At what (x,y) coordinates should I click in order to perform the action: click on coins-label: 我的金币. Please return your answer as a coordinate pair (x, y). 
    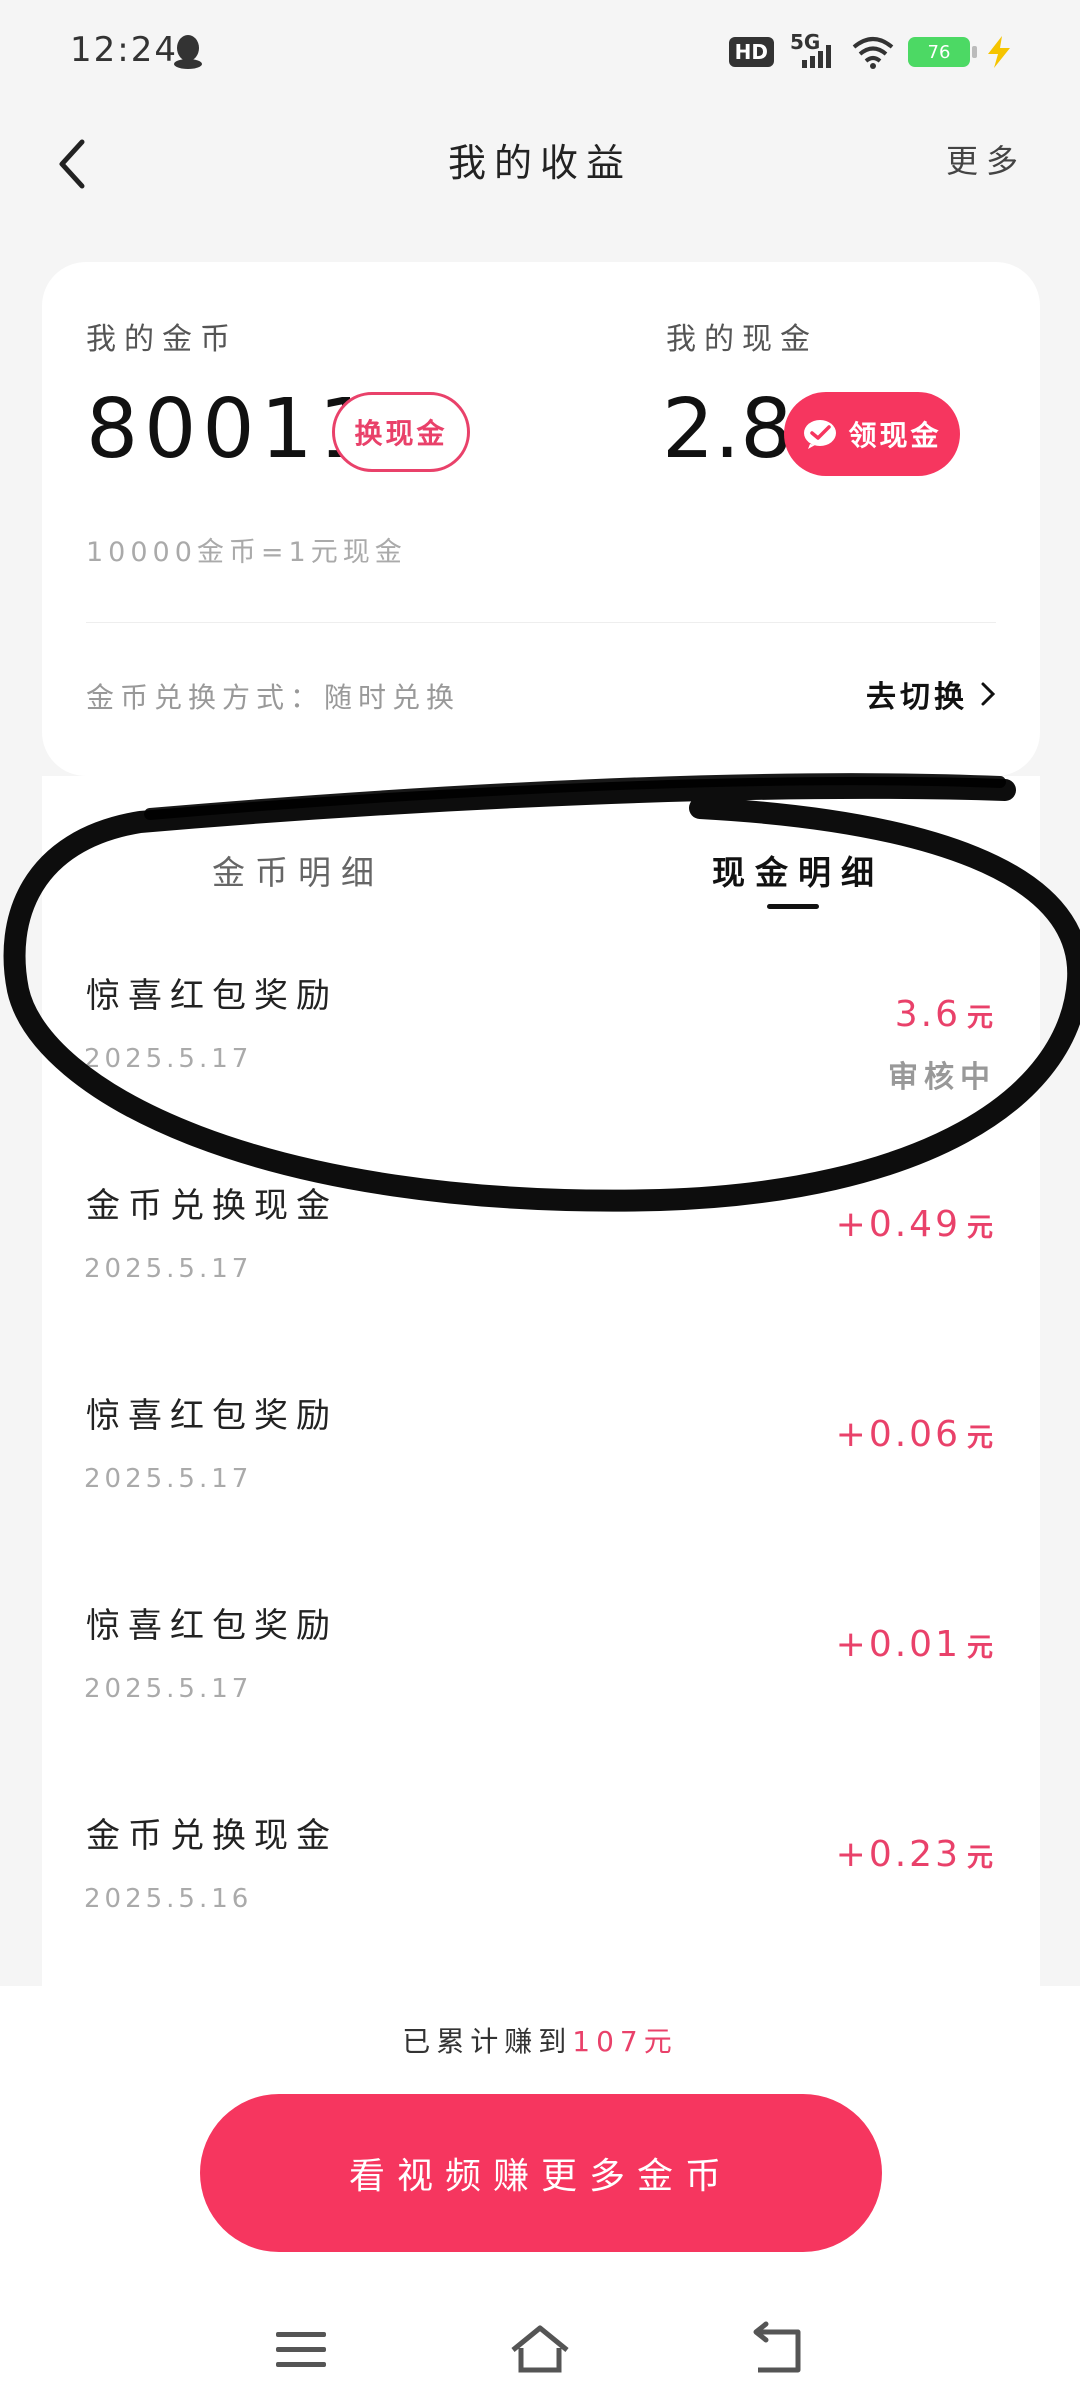
    Looking at the image, I should click on (162, 339).